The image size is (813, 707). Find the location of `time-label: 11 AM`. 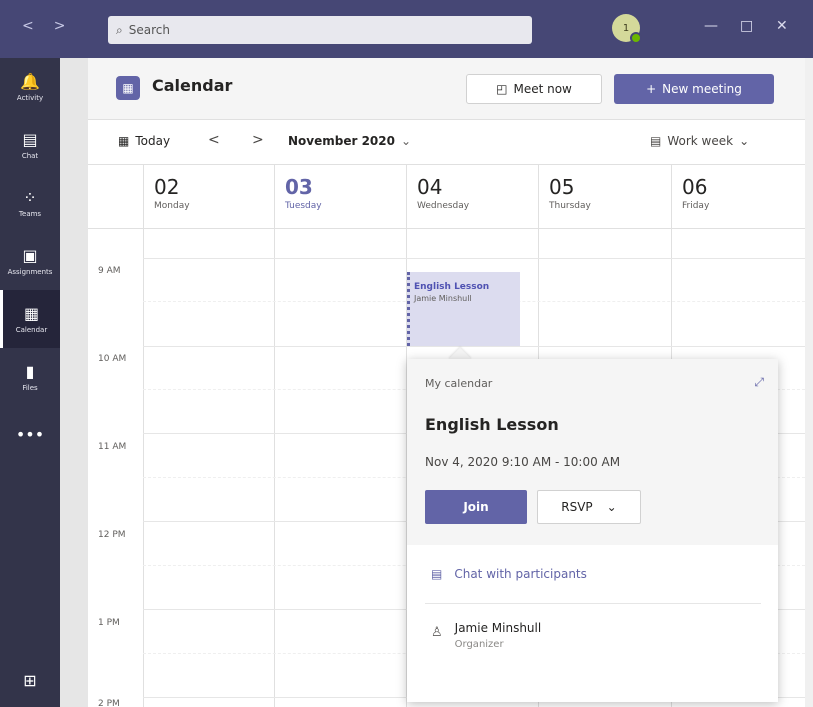

time-label: 11 AM is located at coordinates (112, 447).